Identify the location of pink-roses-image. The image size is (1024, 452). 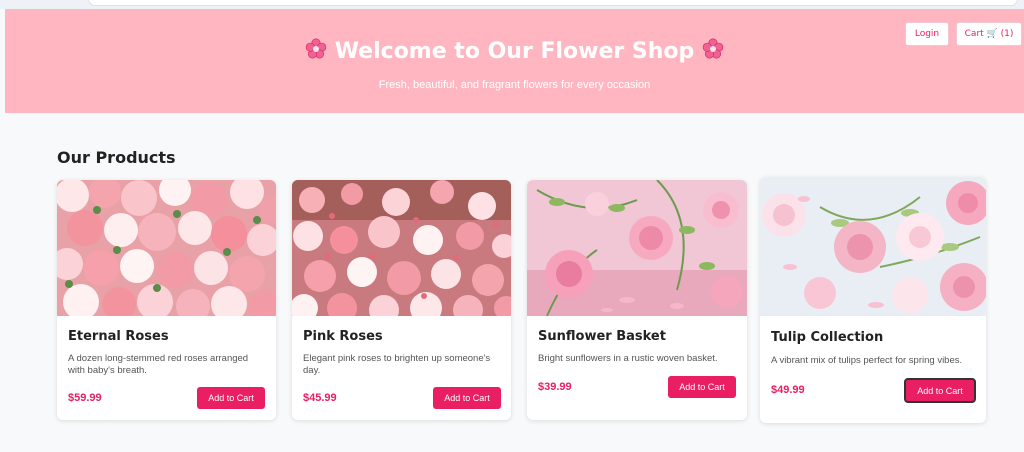
(401, 248).